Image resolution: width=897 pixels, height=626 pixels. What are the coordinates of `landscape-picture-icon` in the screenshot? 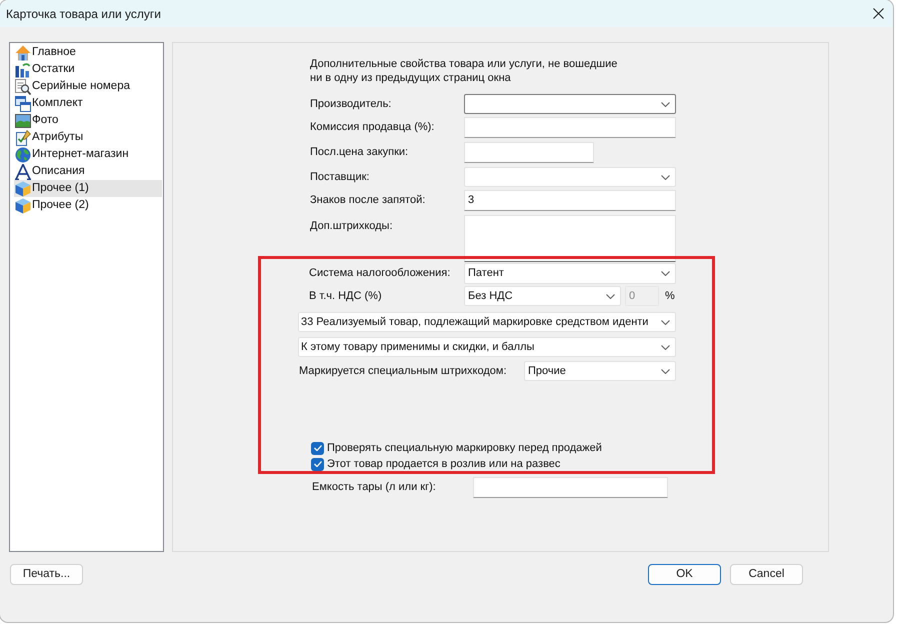 It's located at (23, 120).